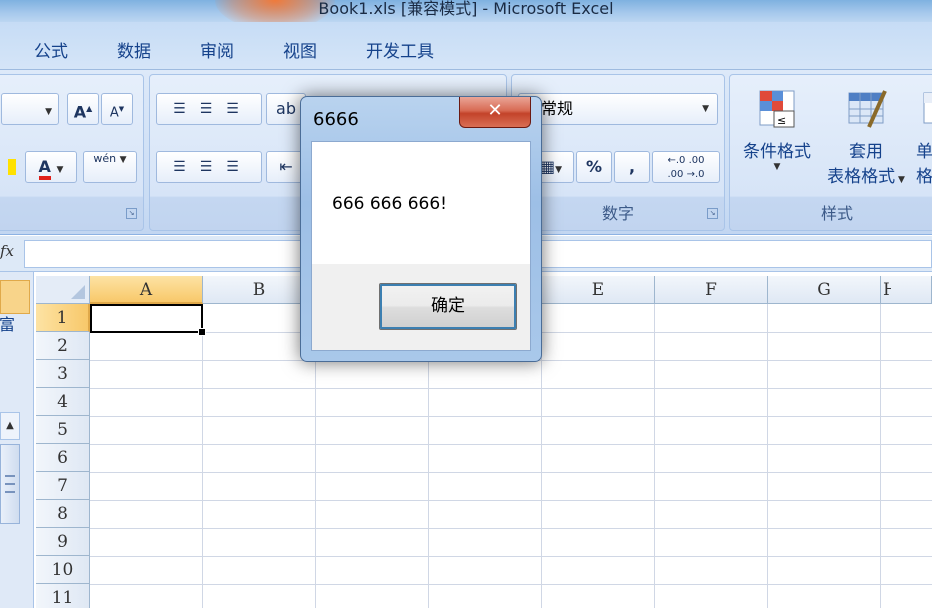 Image resolution: width=932 pixels, height=608 pixels. I want to click on left-panel-selected-item: 富, so click(15, 307).